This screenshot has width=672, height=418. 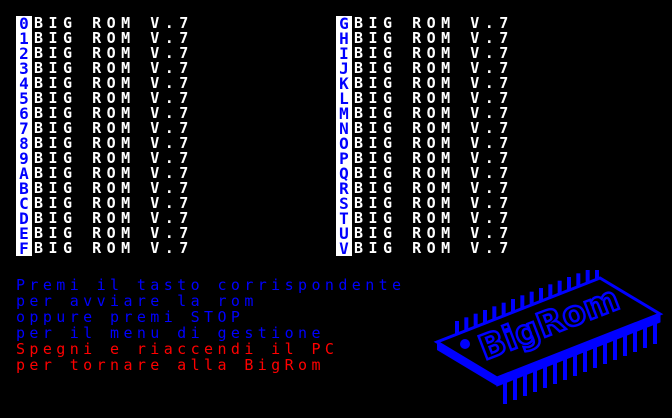 What do you see at coordinates (211, 285) in the screenshot?
I see `instruction-line: Premi il tasto corrispondente` at bounding box center [211, 285].